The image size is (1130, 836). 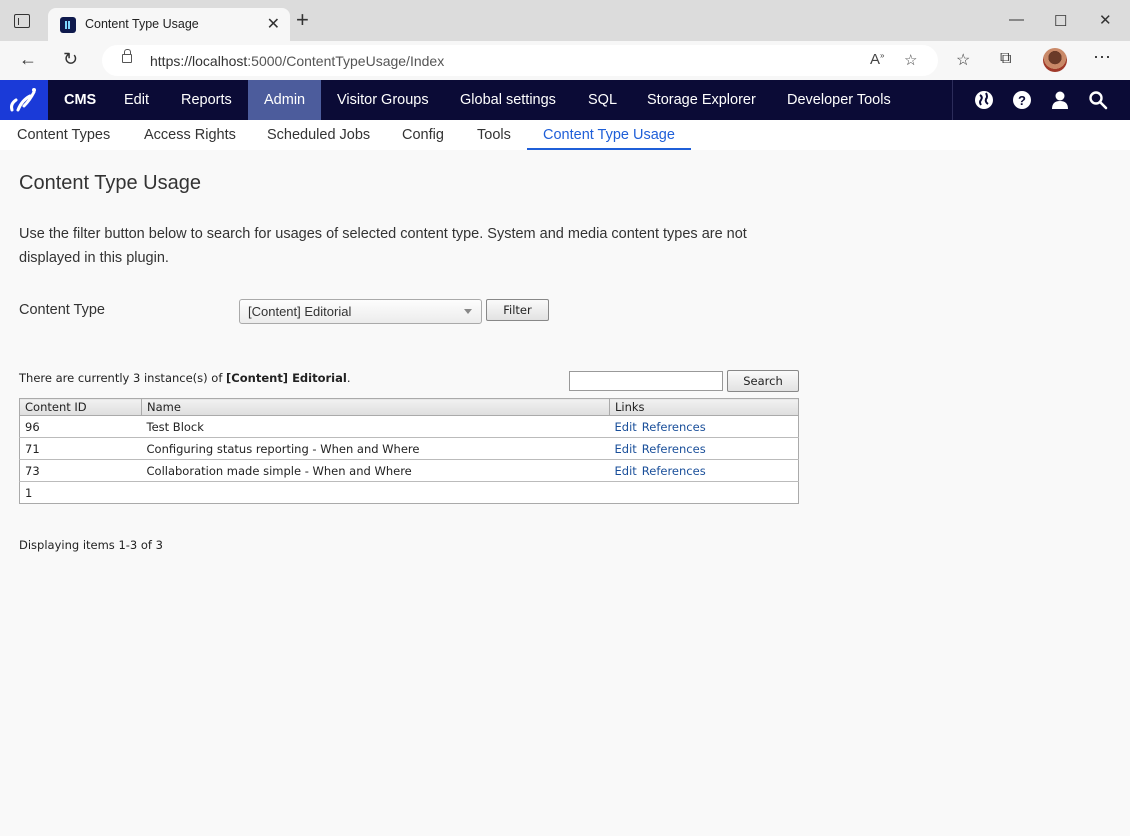 What do you see at coordinates (302, 20) in the screenshot?
I see `new-tab-icon: +` at bounding box center [302, 20].